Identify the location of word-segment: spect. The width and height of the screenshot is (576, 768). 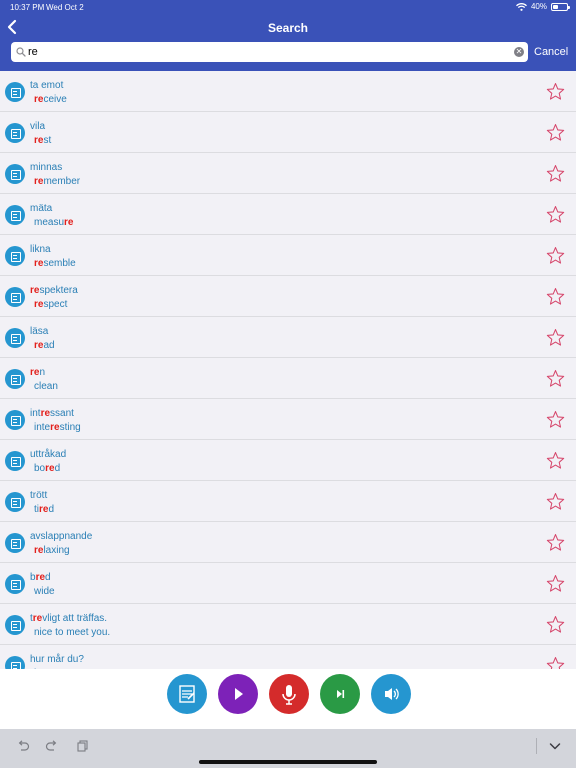
(55, 304).